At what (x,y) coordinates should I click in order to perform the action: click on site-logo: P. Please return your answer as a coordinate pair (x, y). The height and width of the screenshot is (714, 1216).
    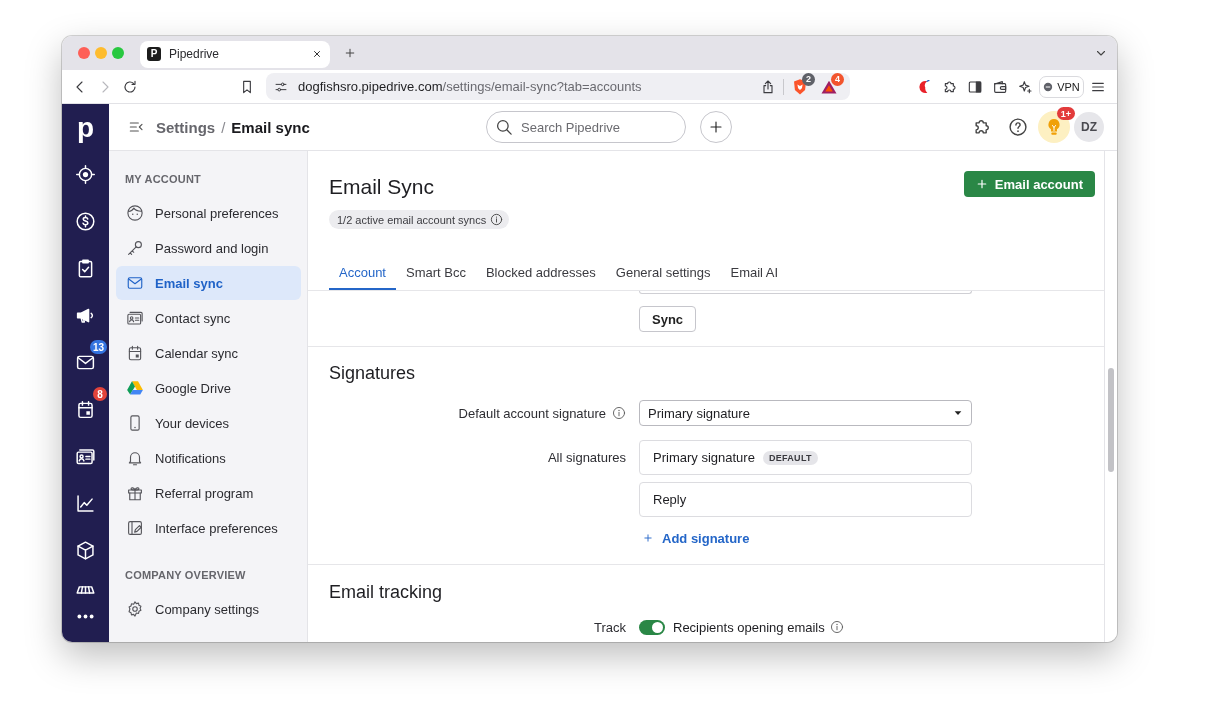
    Looking at the image, I should click on (154, 54).